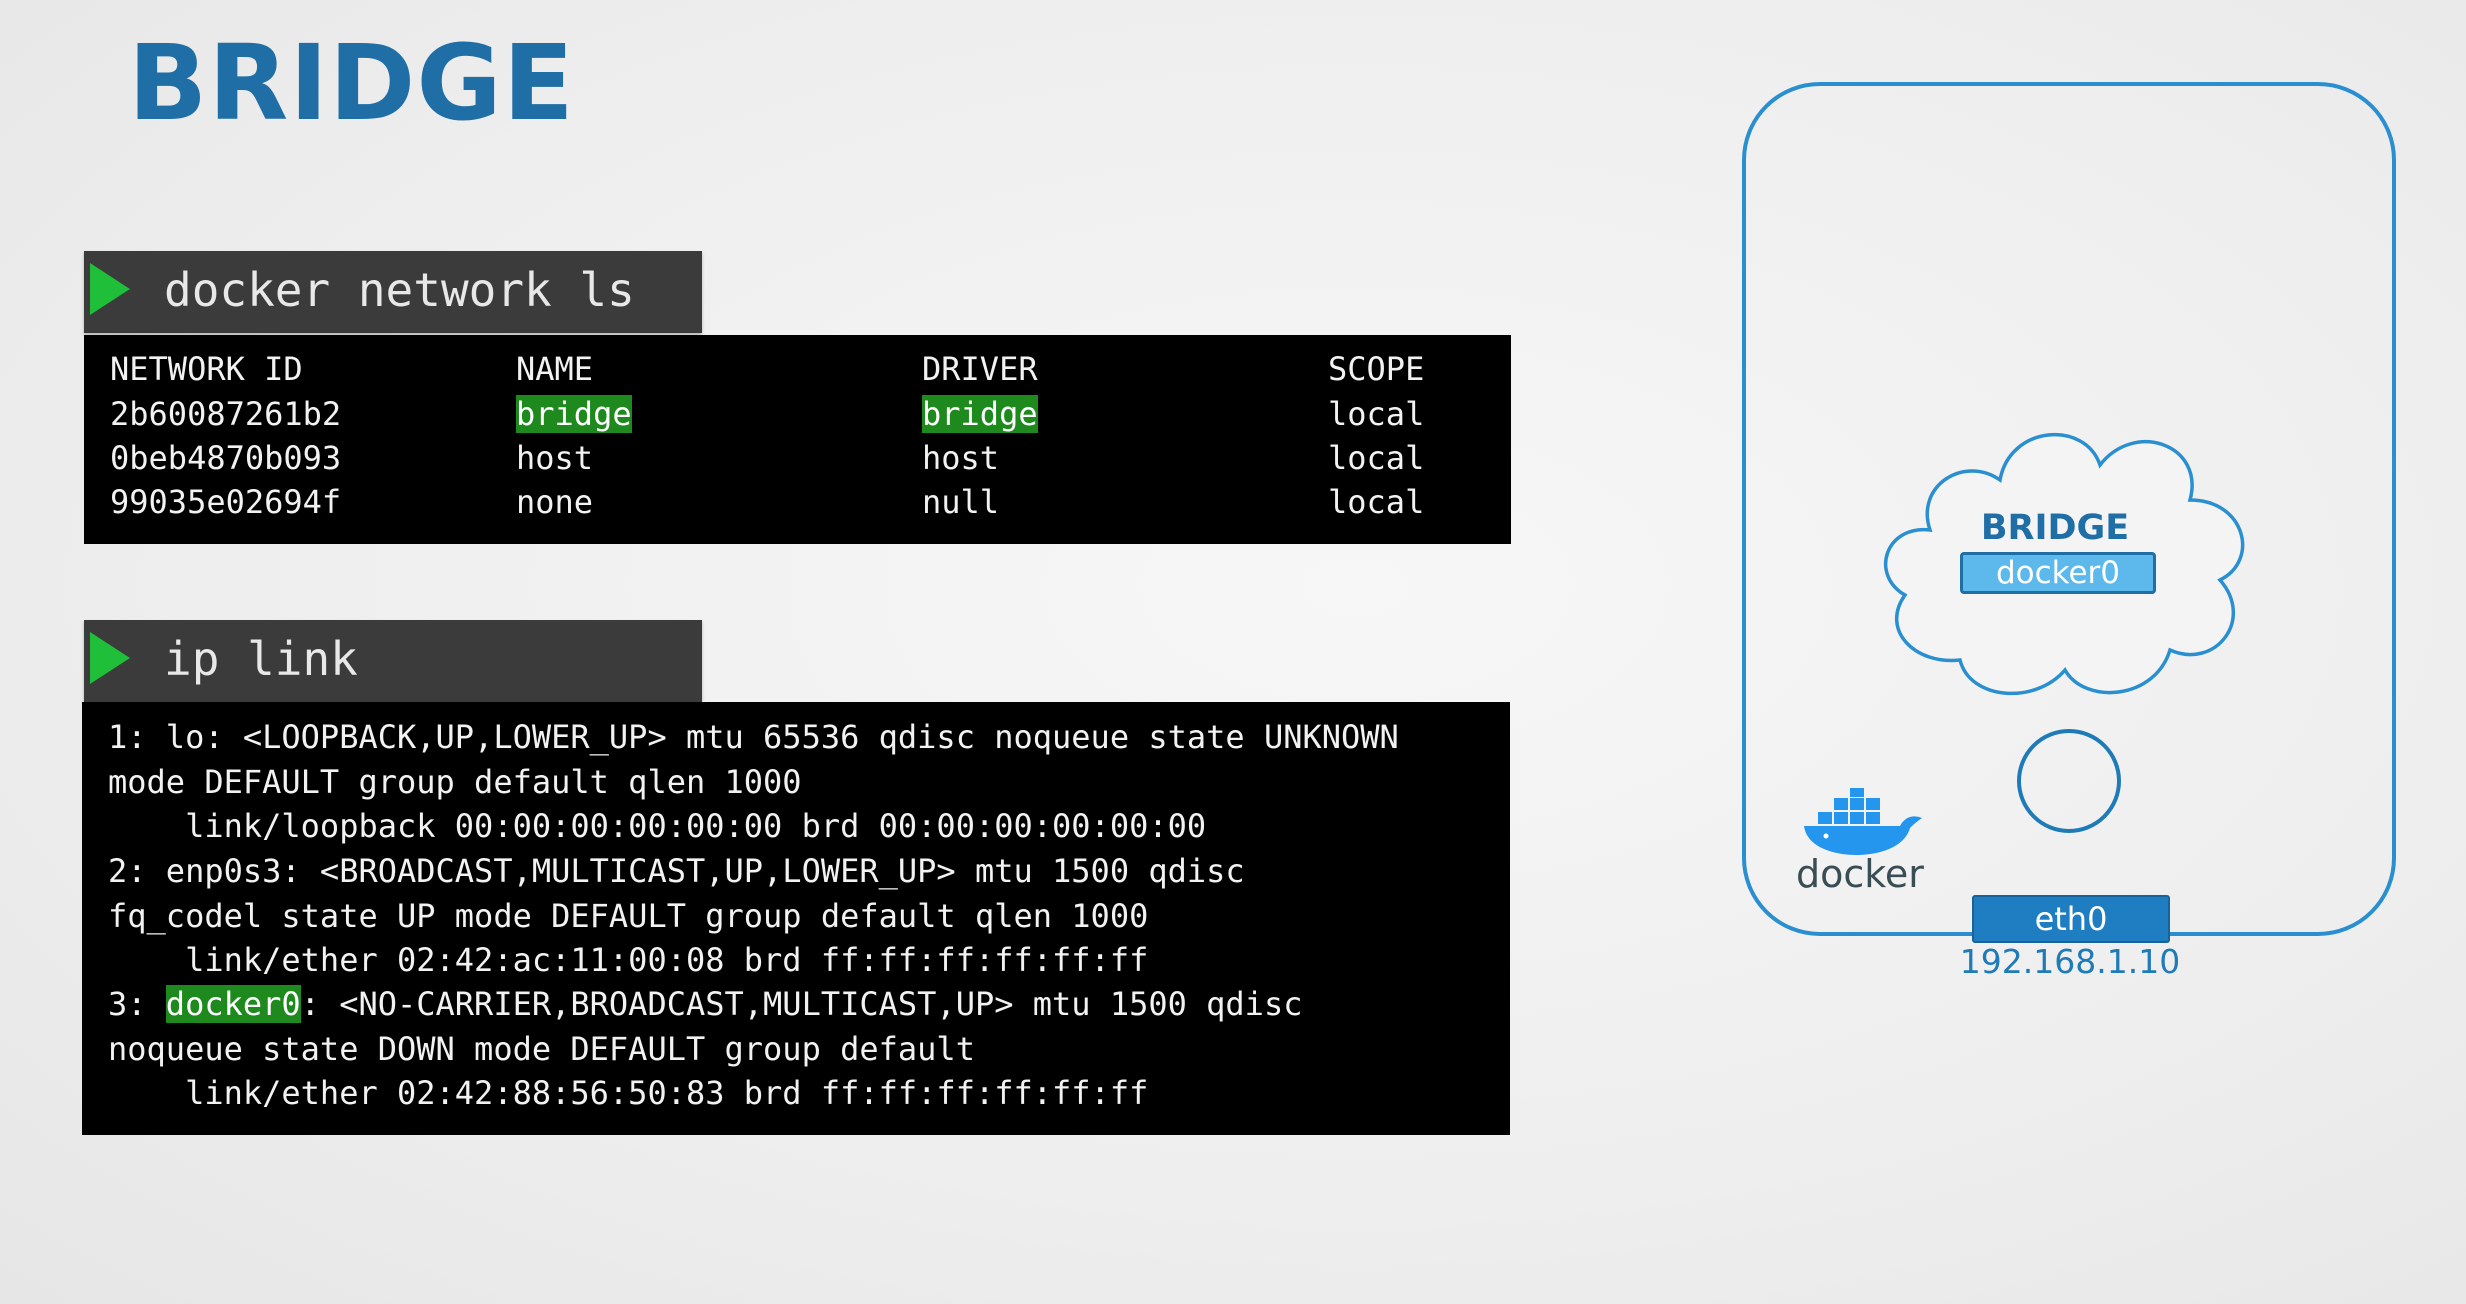  What do you see at coordinates (351, 83) in the screenshot?
I see `slide-title: BRIDGE` at bounding box center [351, 83].